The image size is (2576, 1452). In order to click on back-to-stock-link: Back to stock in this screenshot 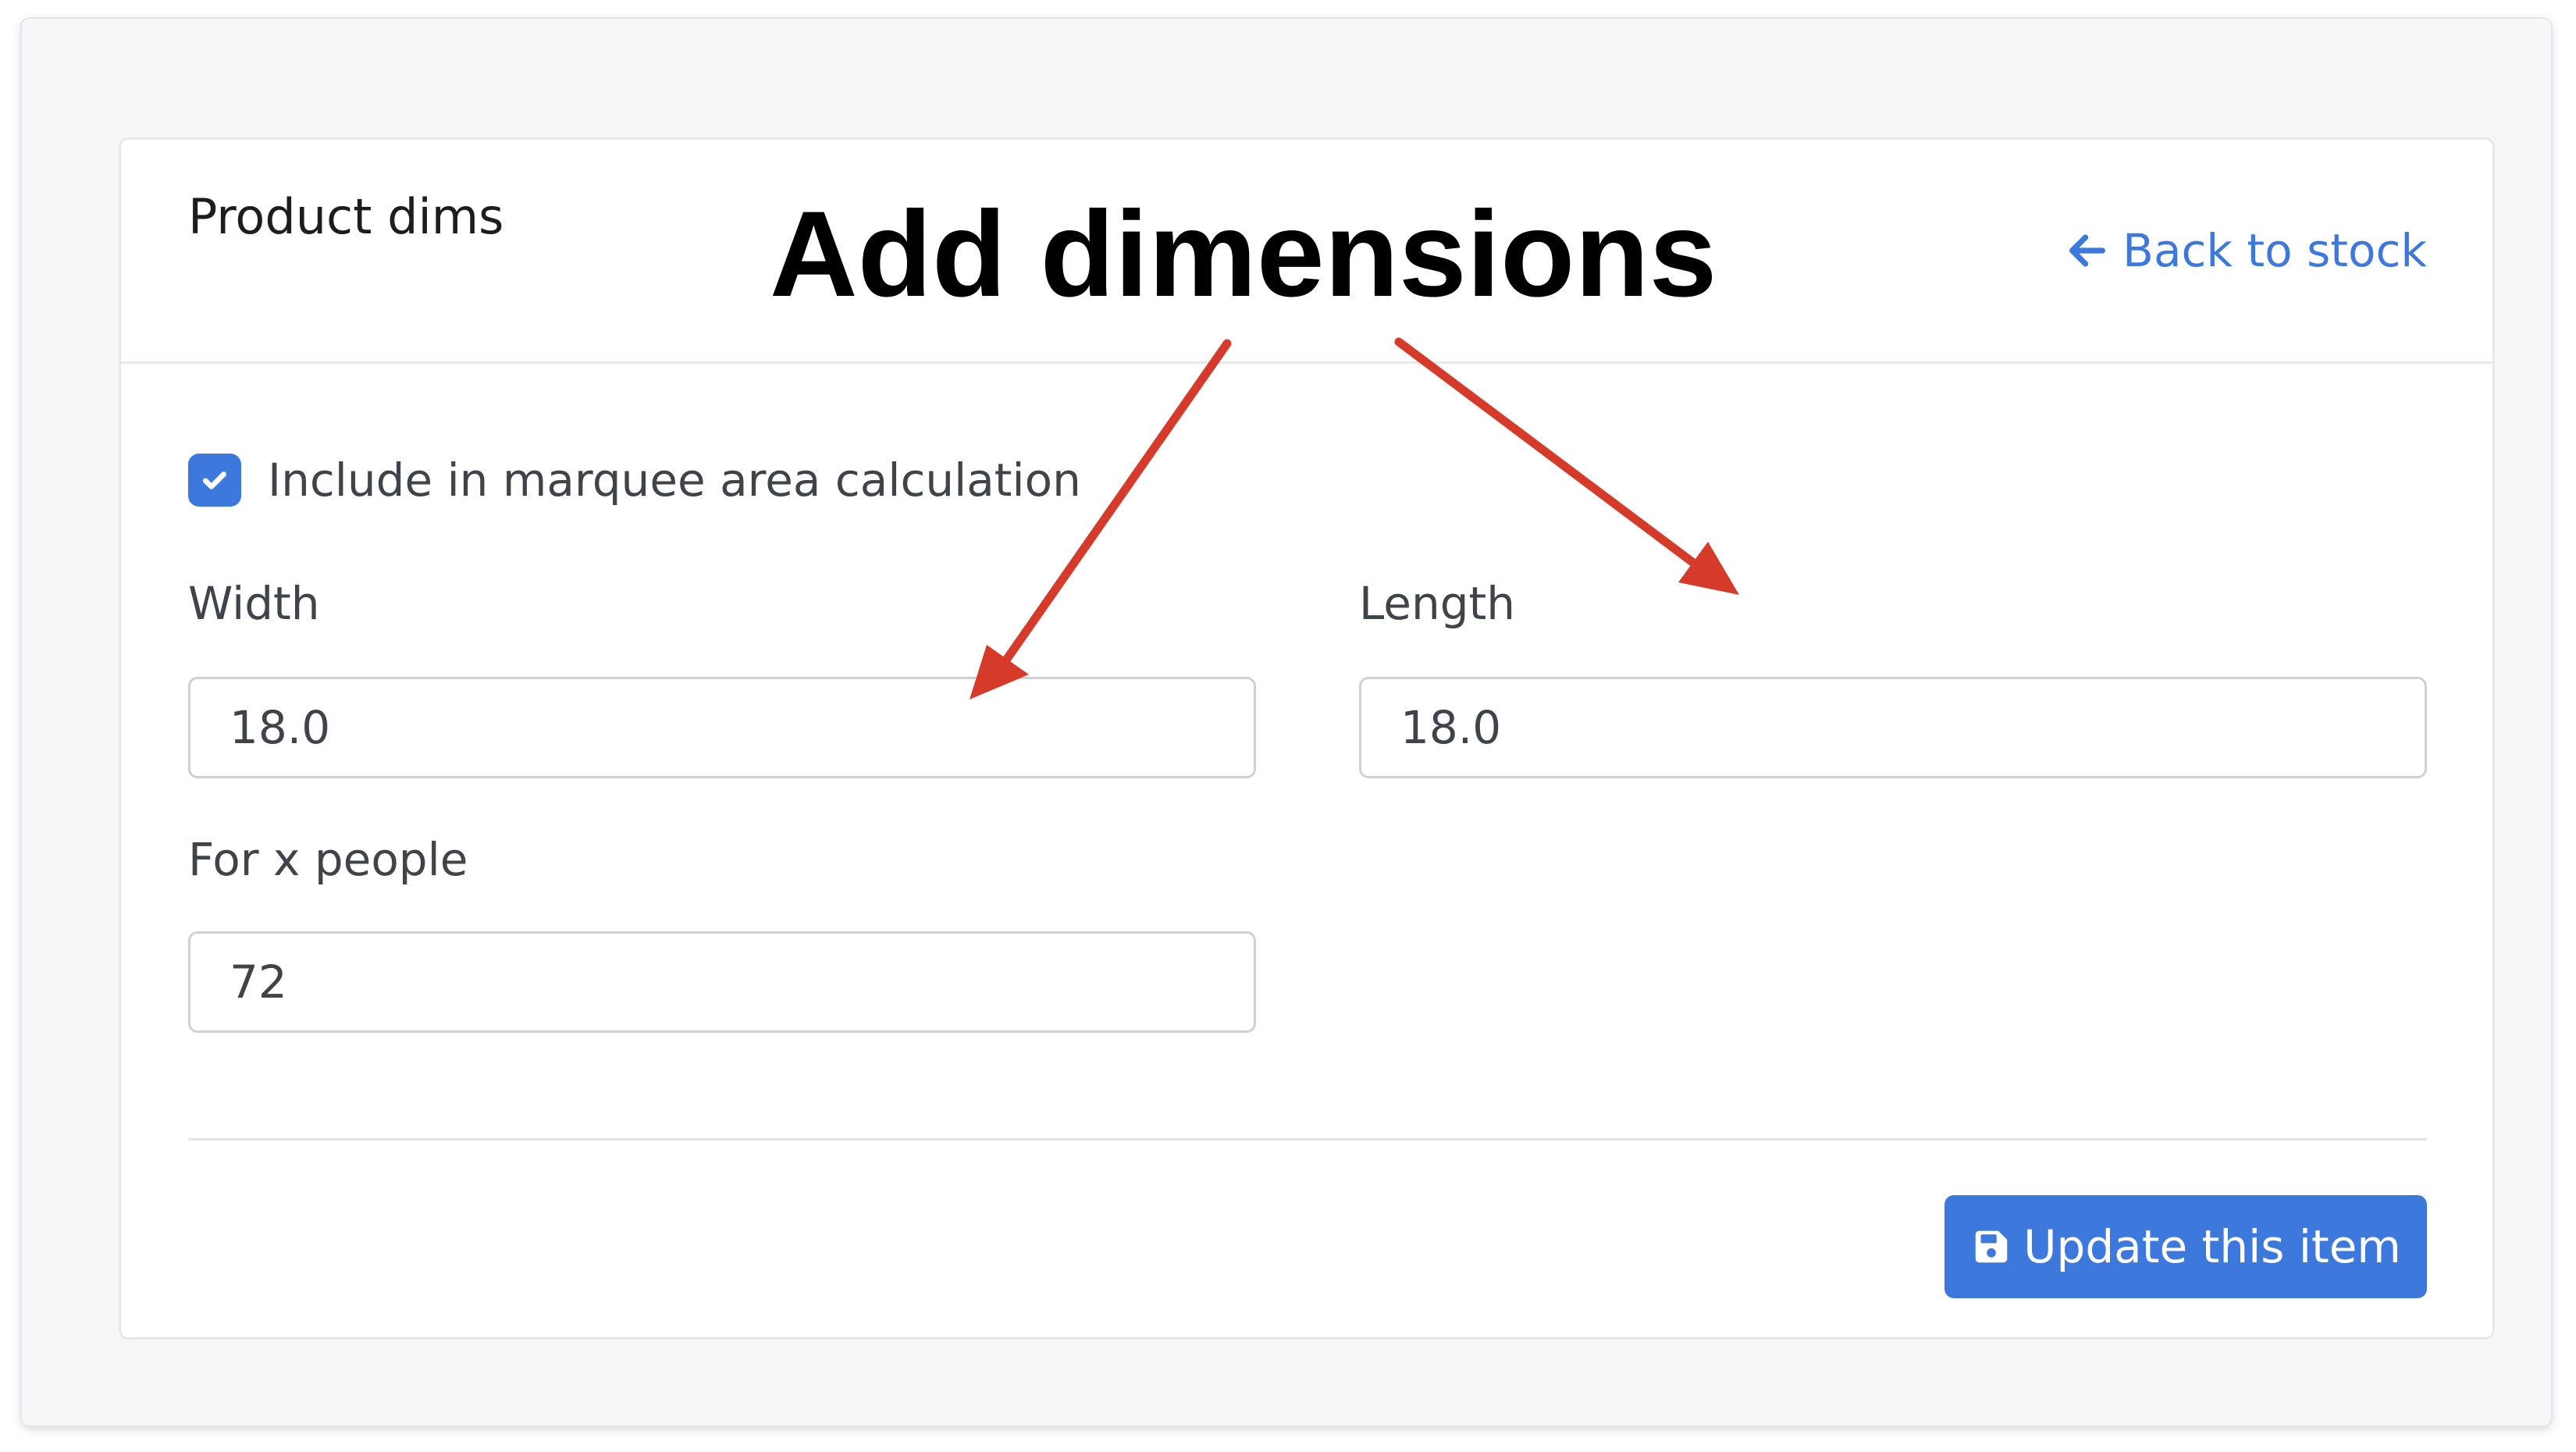, I will do `click(2246, 250)`.